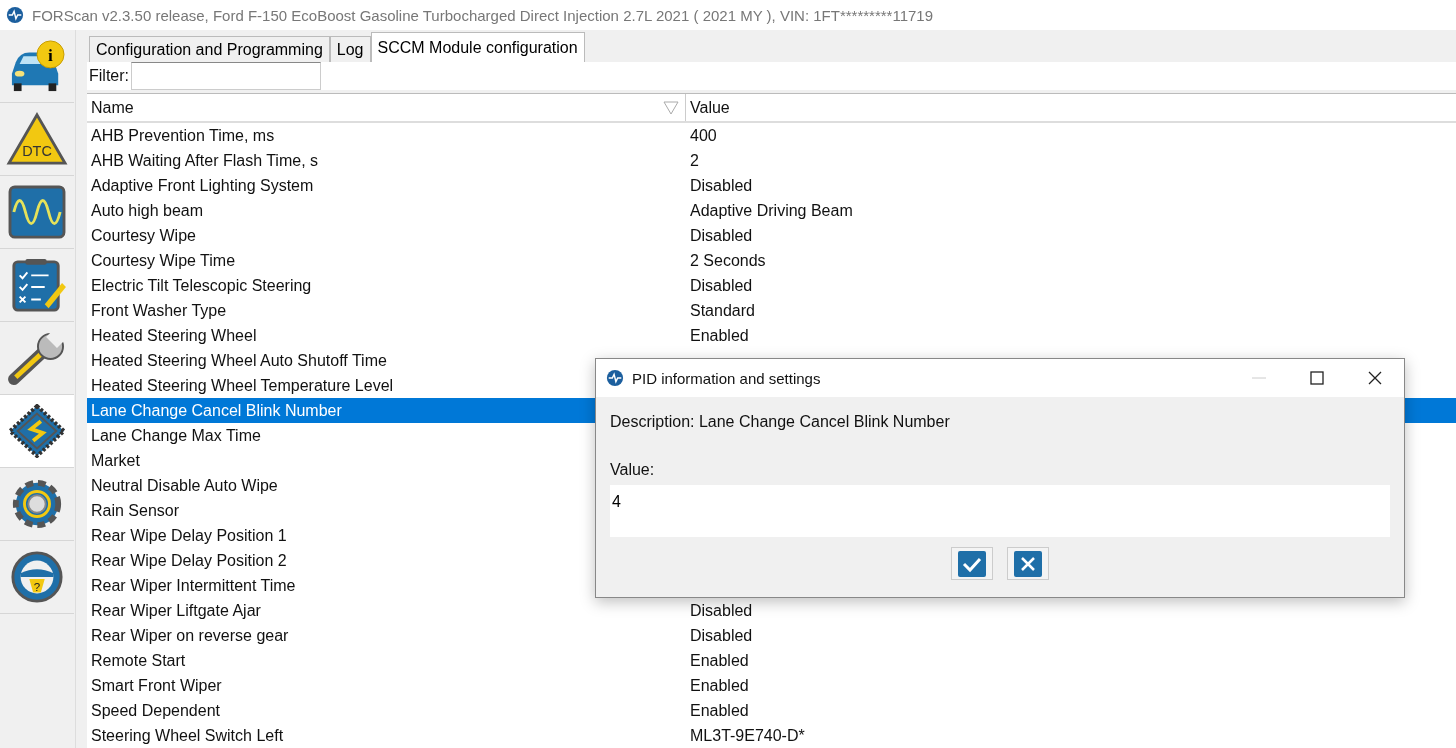  What do you see at coordinates (239, 360) in the screenshot?
I see `table-cell: Heated Steering Wheel Auto Shutoff Time` at bounding box center [239, 360].